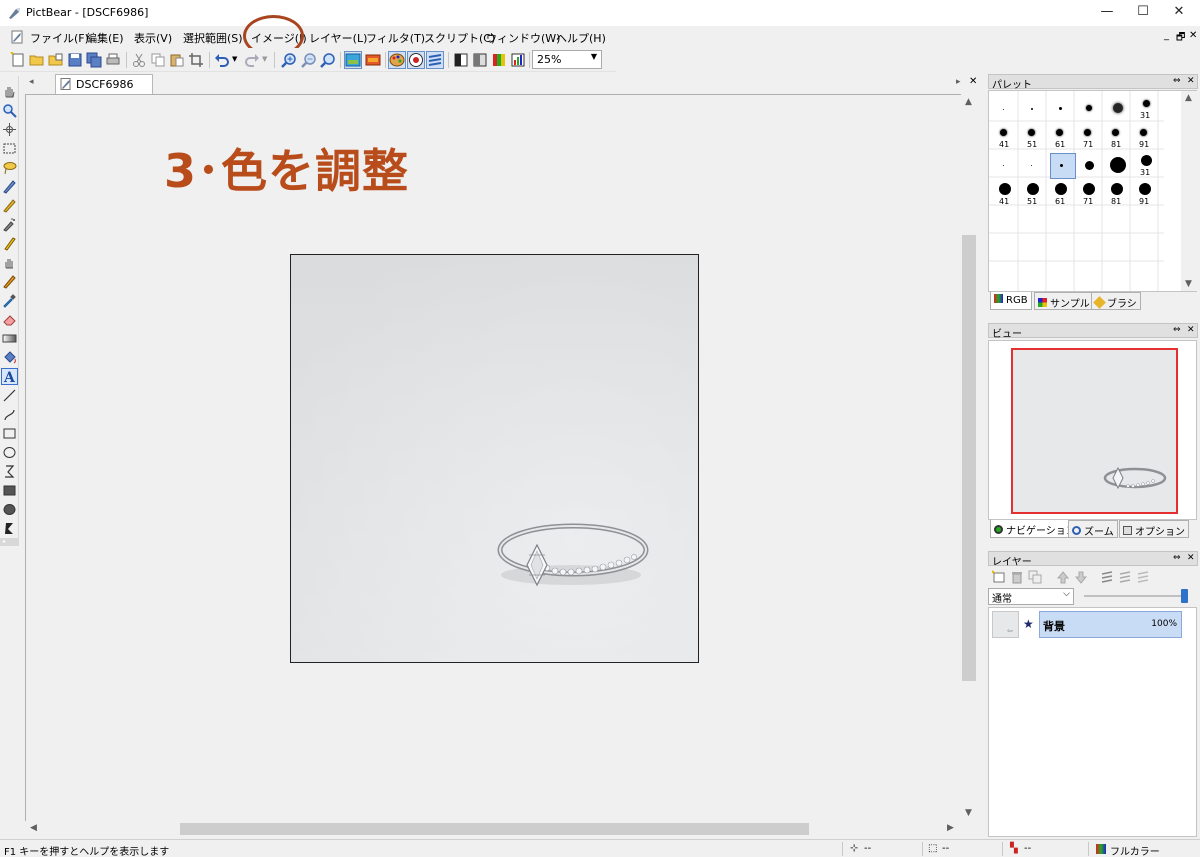 Image resolution: width=1200 pixels, height=857 pixels. What do you see at coordinates (1031, 596) in the screenshot?
I see `blend-mode-select: 通常 ⌵` at bounding box center [1031, 596].